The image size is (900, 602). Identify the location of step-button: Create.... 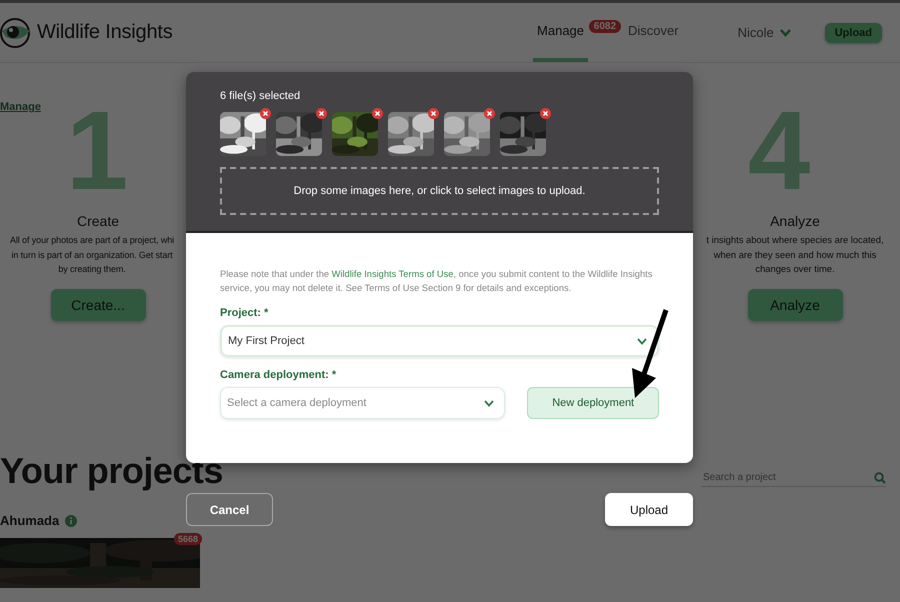
(98, 304).